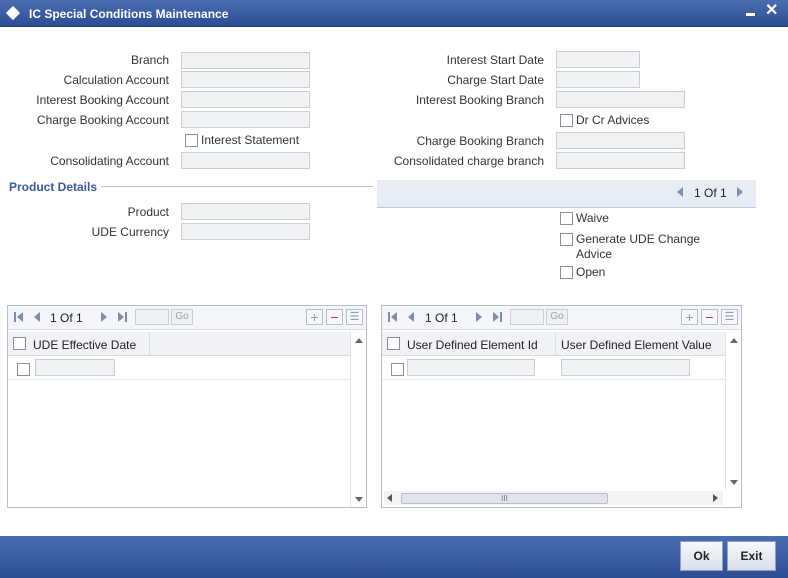 The height and width of the screenshot is (578, 788). What do you see at coordinates (179, 344) in the screenshot?
I see `grid-header: UDE Effective Date` at bounding box center [179, 344].